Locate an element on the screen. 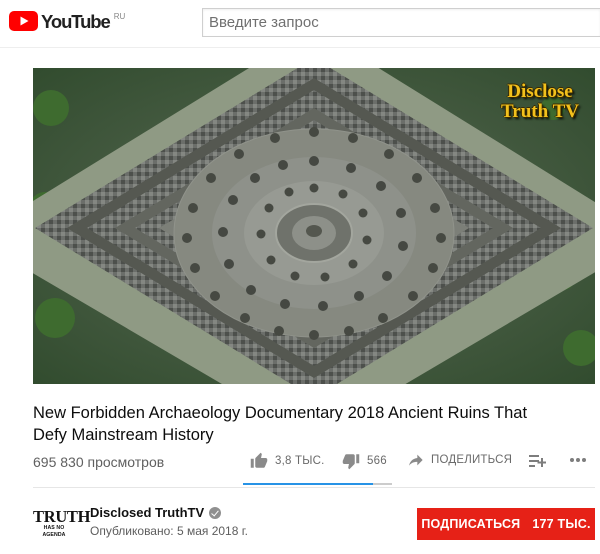 Image resolution: width=600 pixels, height=554 pixels. share-label: ПОДЕЛИТЬСЯ is located at coordinates (472, 460).